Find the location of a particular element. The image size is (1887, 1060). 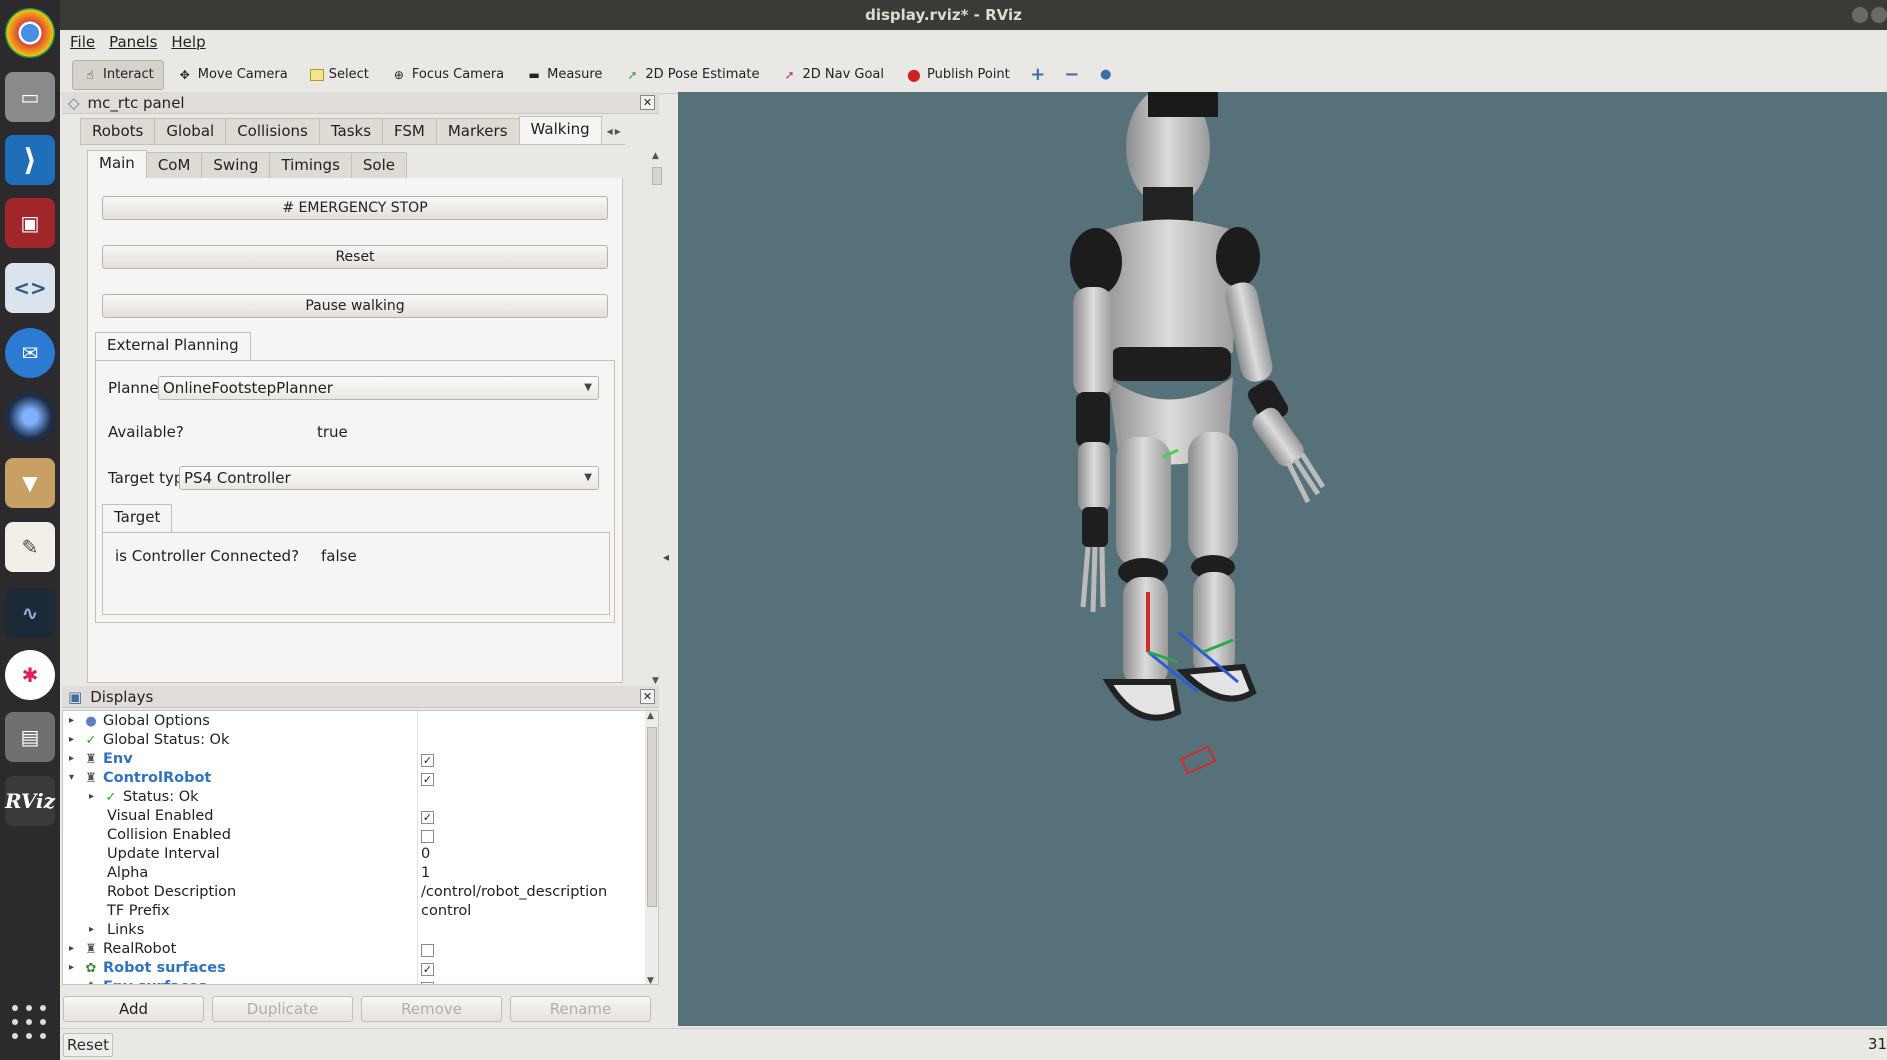

close-window-button is located at coordinates (1879, 15).